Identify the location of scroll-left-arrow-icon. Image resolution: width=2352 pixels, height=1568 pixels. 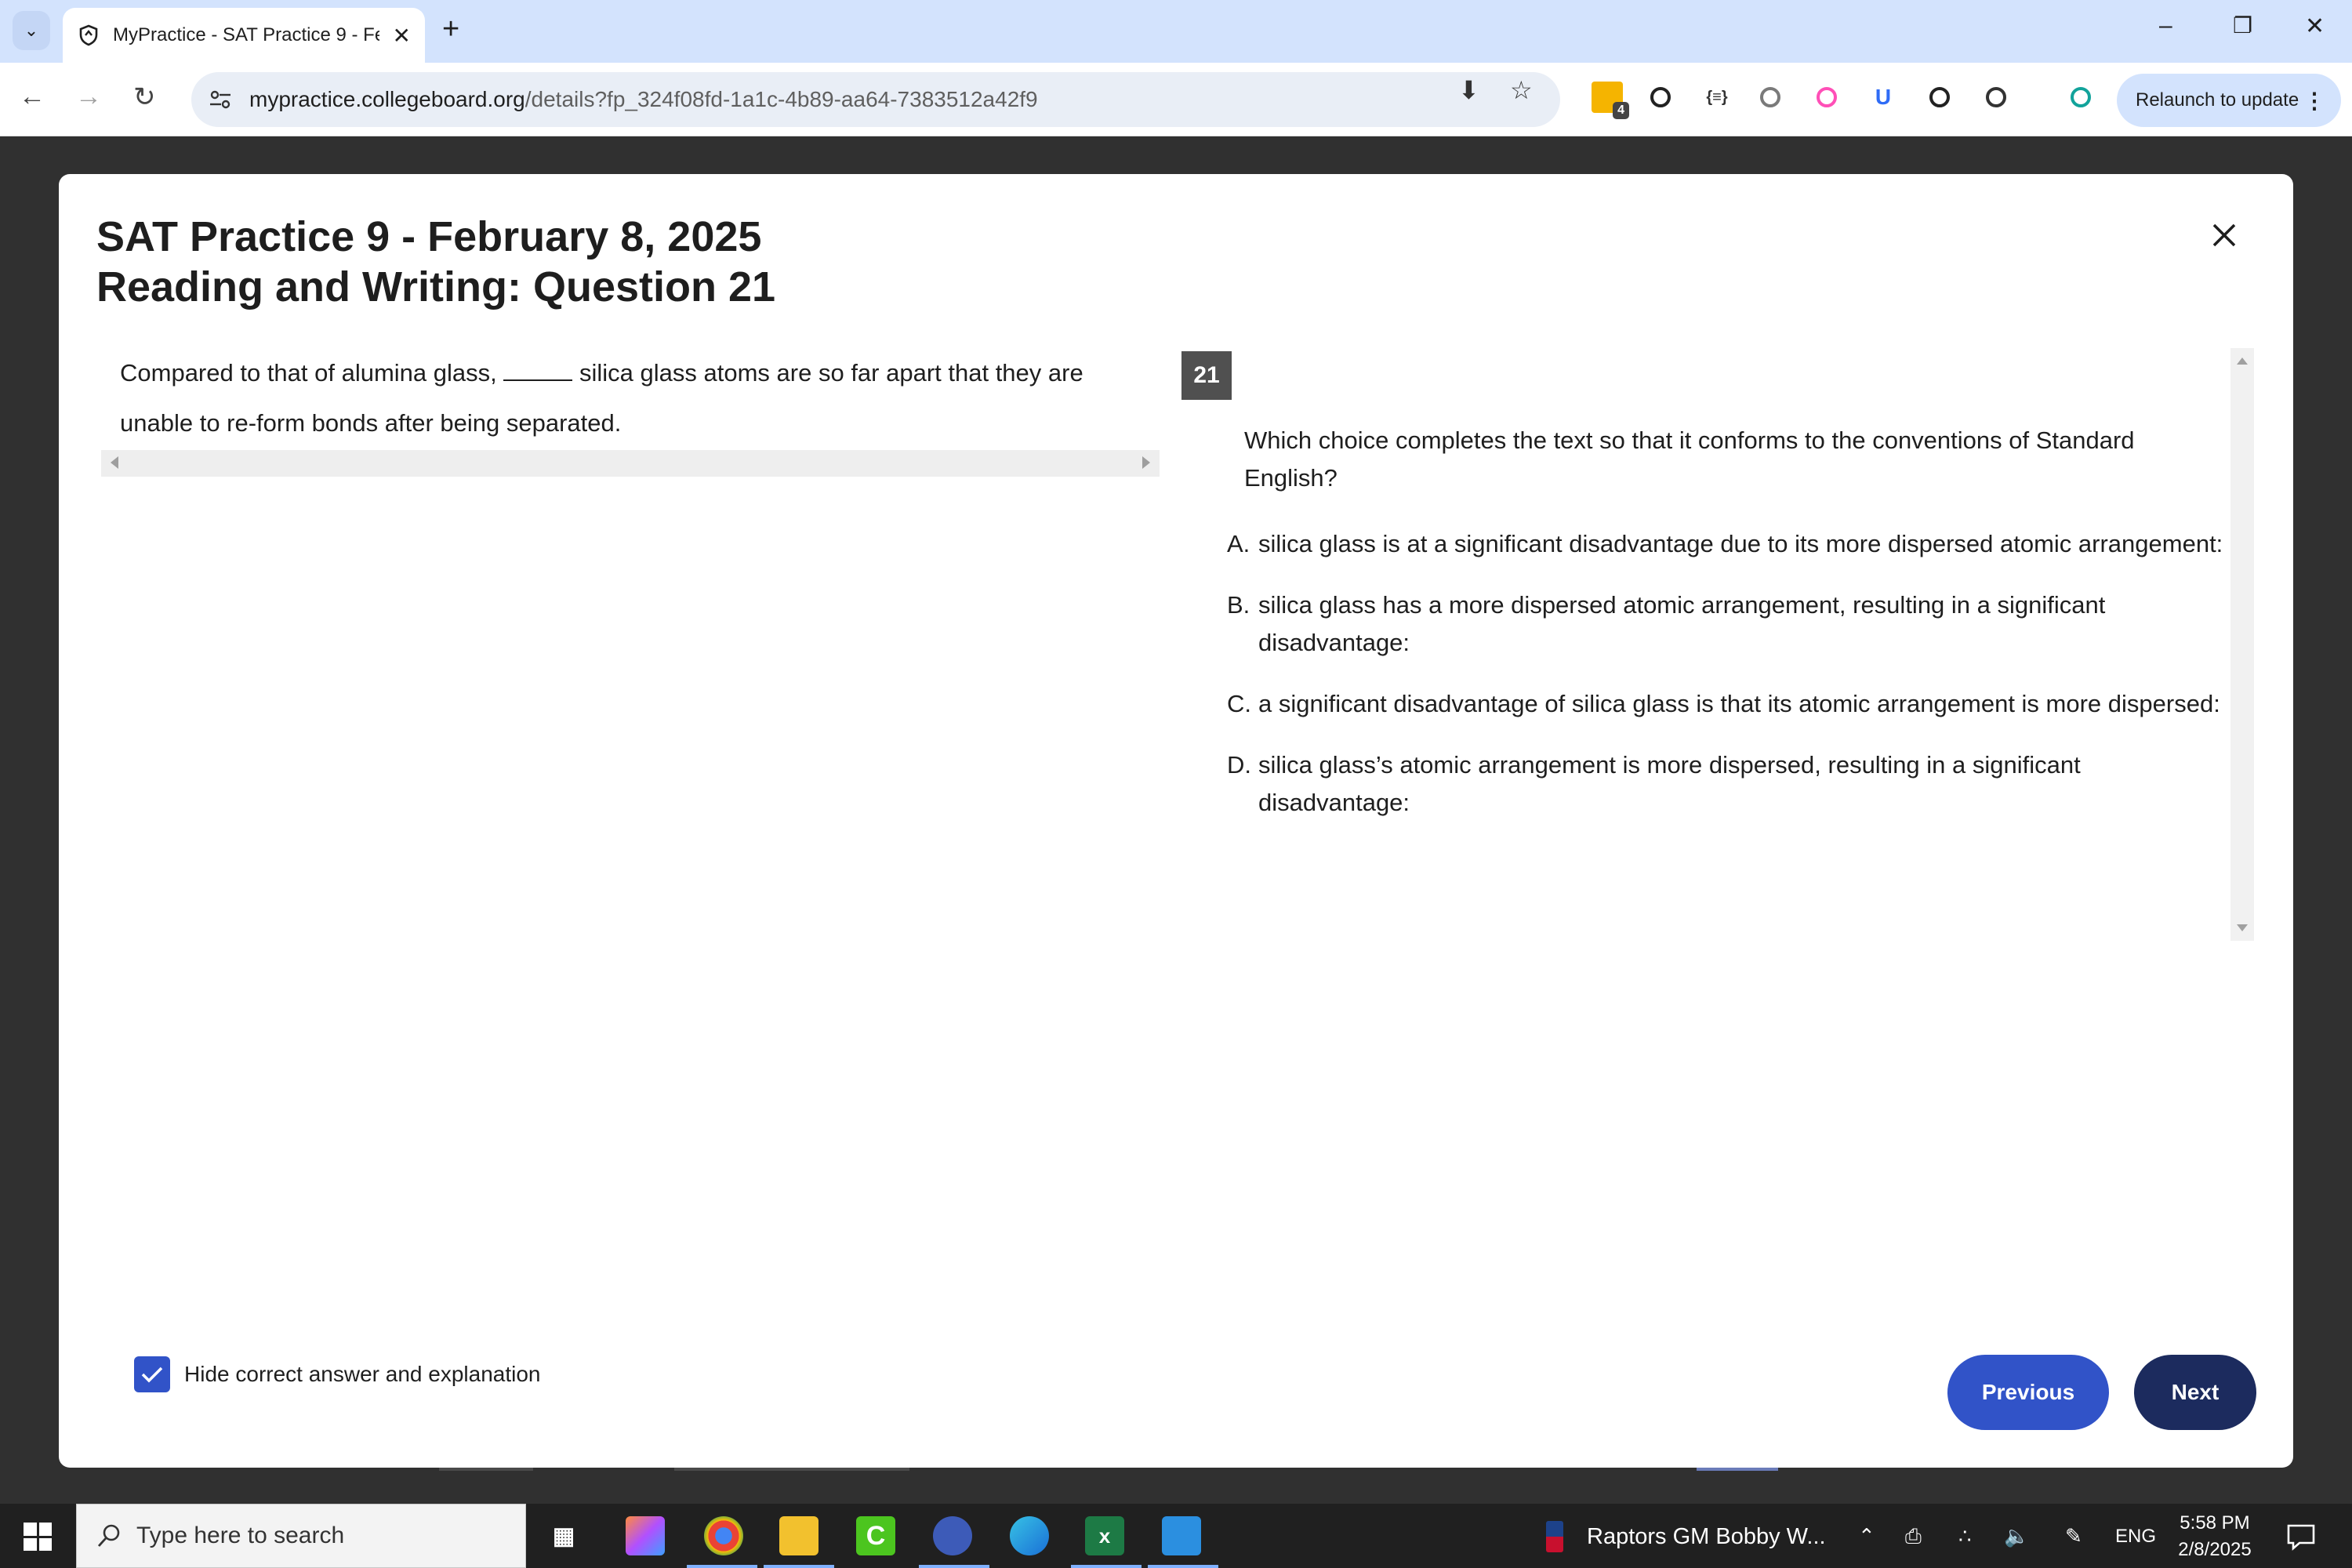
(114, 462).